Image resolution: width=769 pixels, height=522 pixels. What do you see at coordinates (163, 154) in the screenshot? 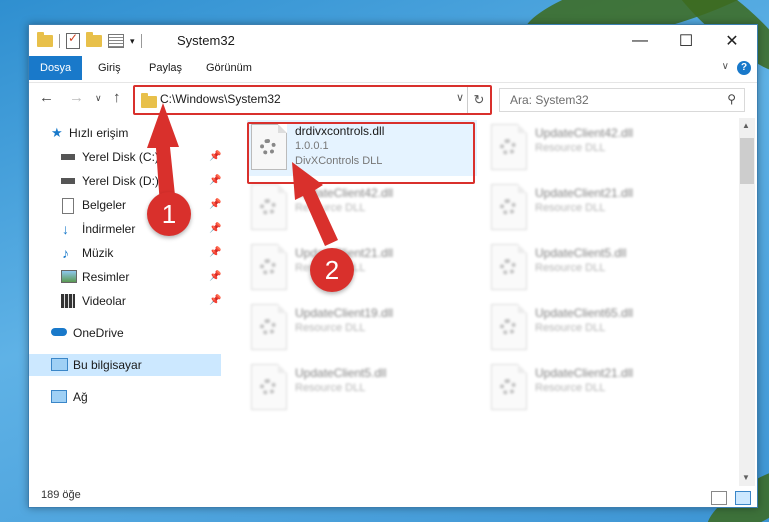
I see `arrow-up-to-address` at bounding box center [163, 154].